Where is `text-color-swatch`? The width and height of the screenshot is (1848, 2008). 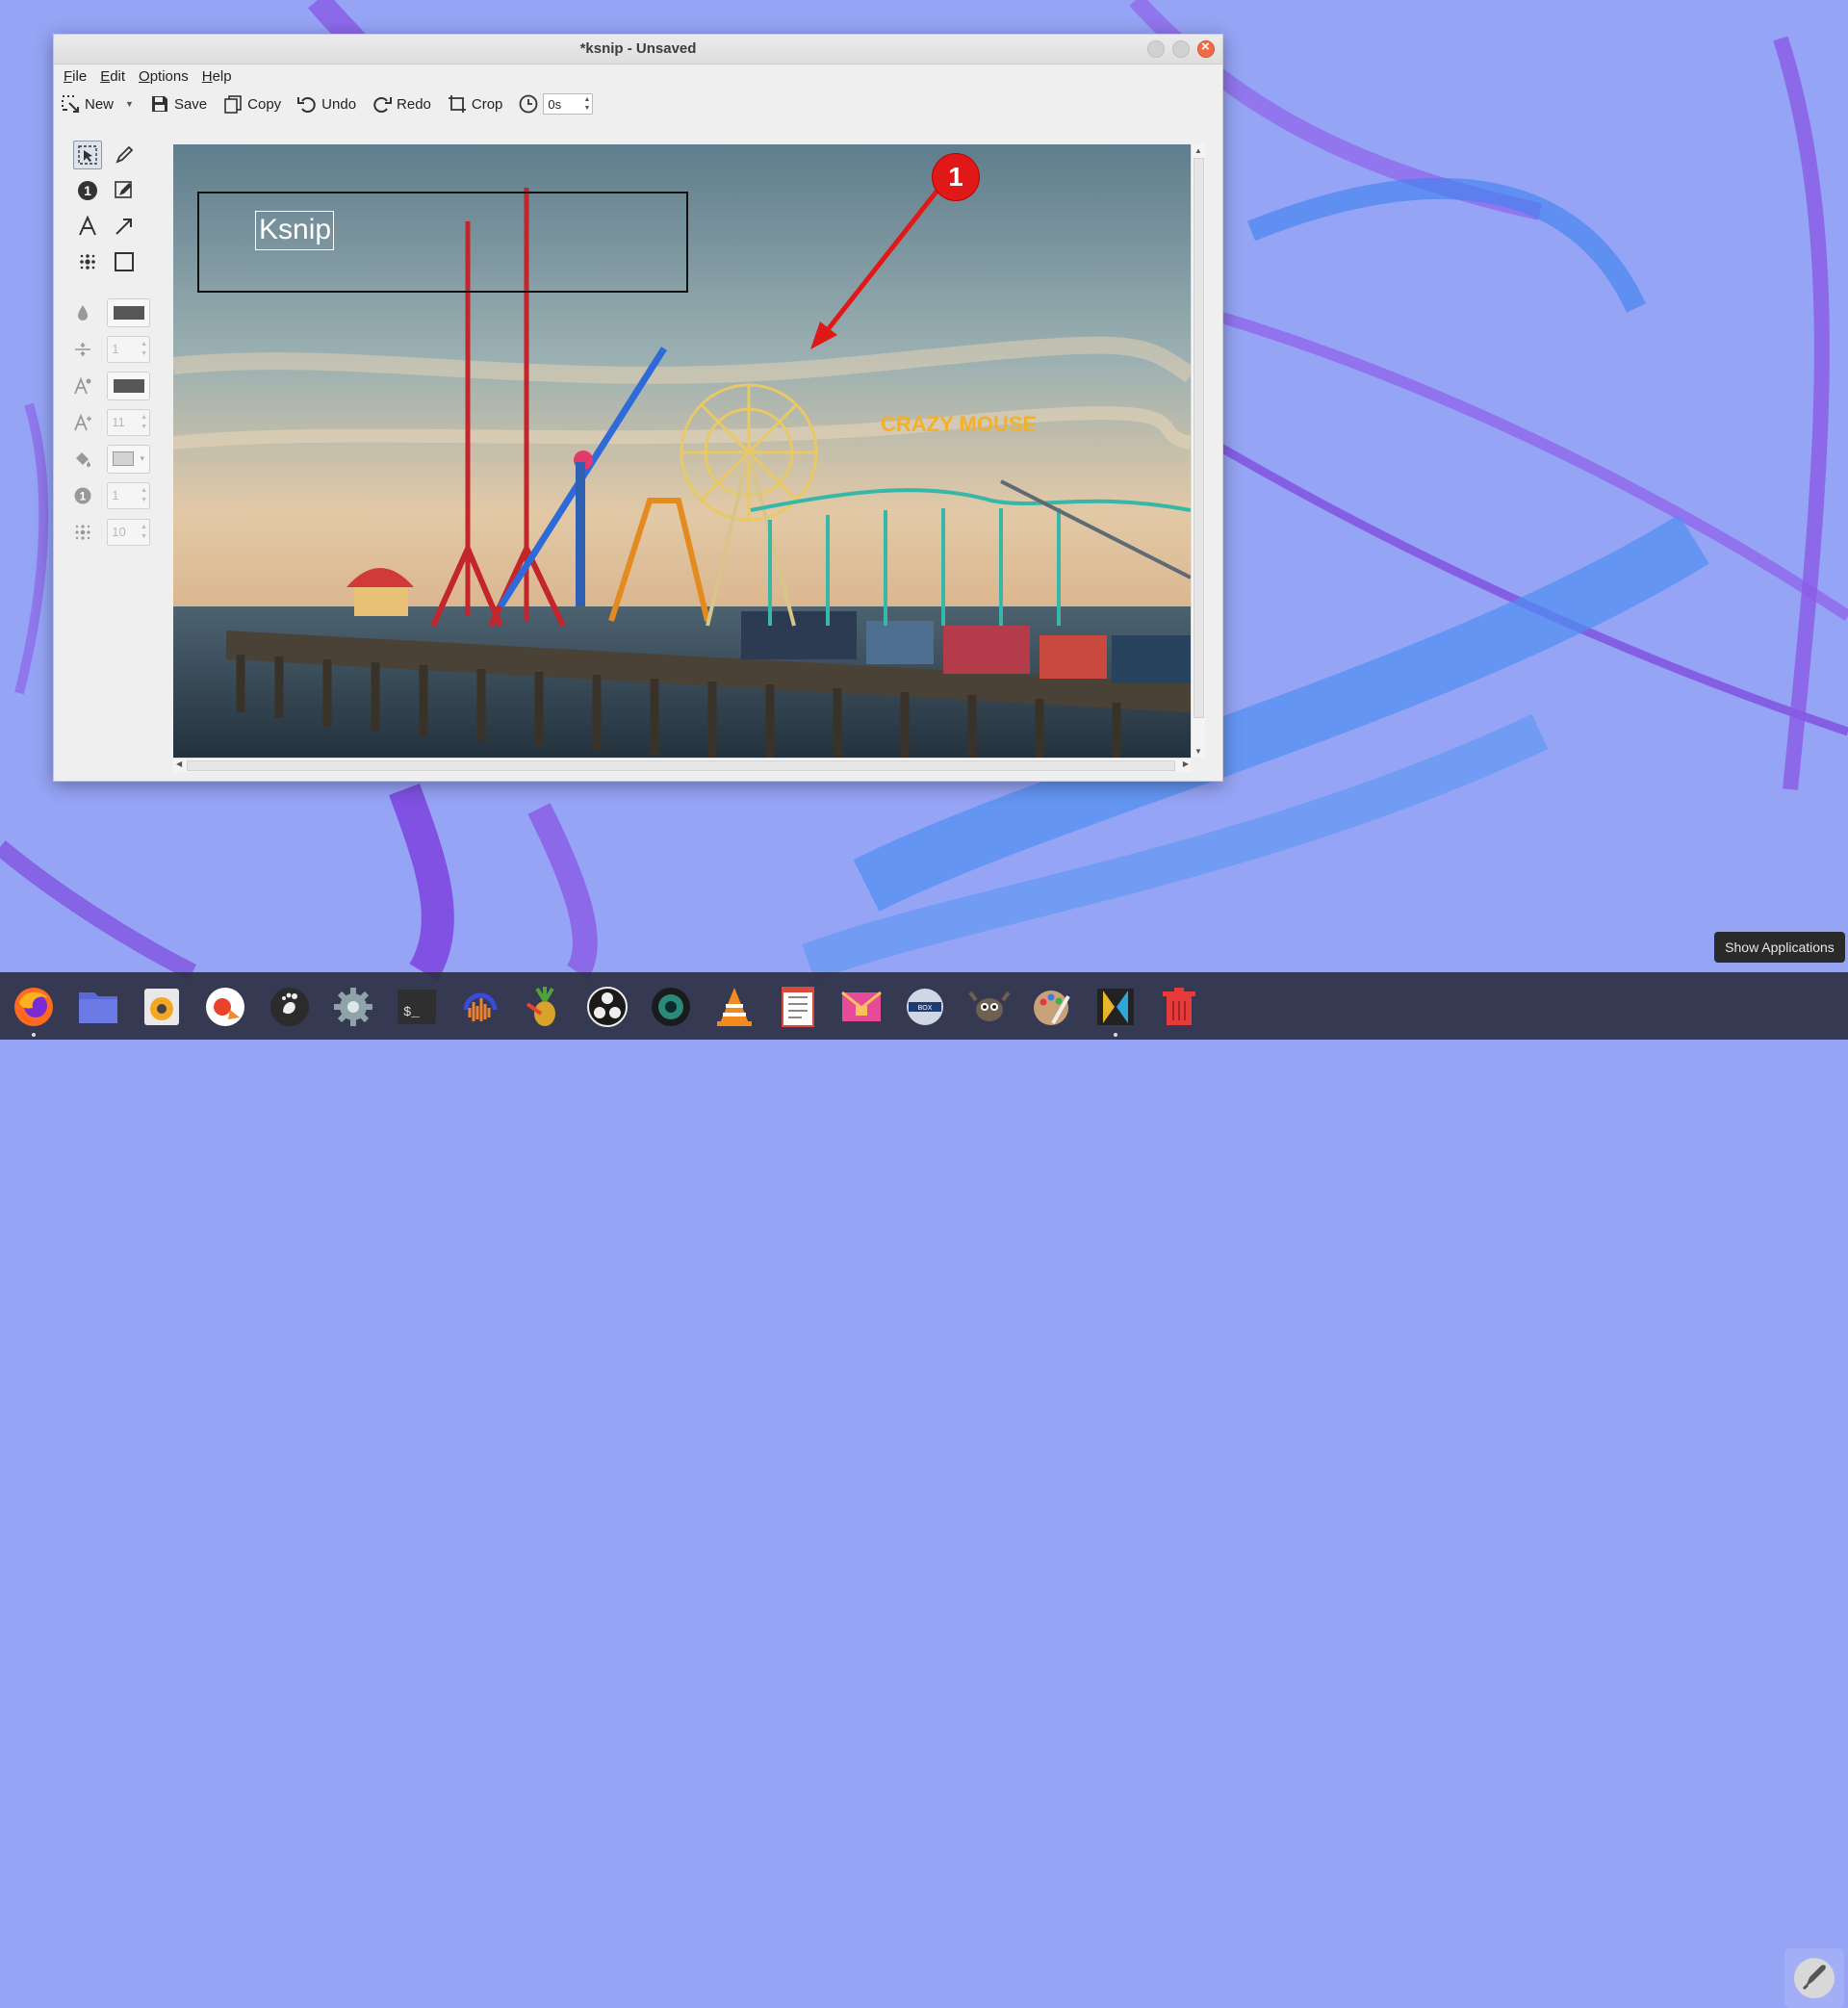 text-color-swatch is located at coordinates (128, 385).